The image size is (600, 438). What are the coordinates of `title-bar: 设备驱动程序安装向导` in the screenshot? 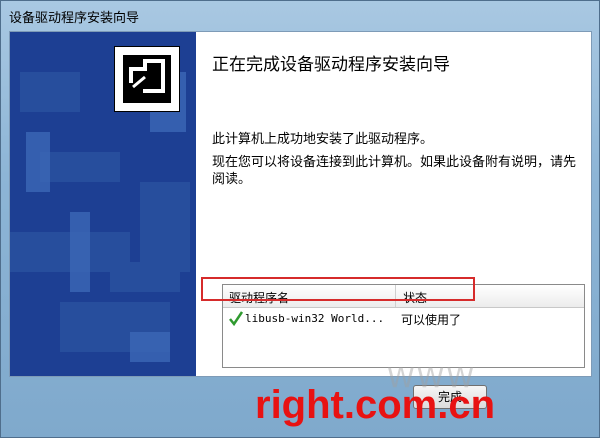 It's located at (300, 16).